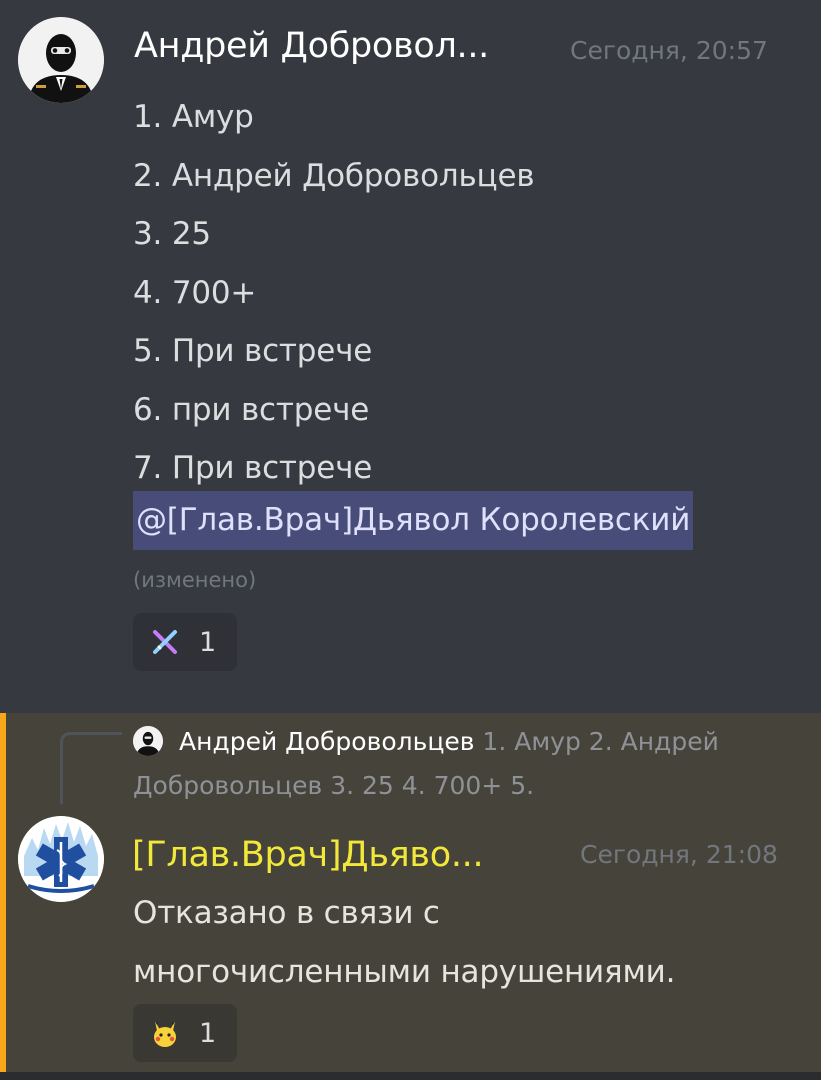  I want to click on timestamp: Сегодня, 21:08, so click(679, 854).